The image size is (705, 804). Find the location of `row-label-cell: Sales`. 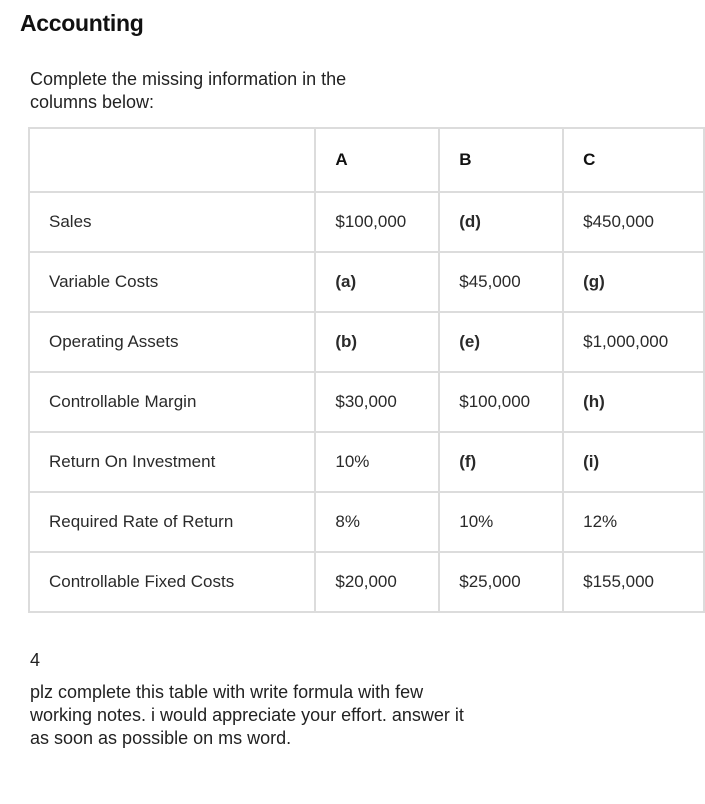

row-label-cell: Sales is located at coordinates (172, 222).